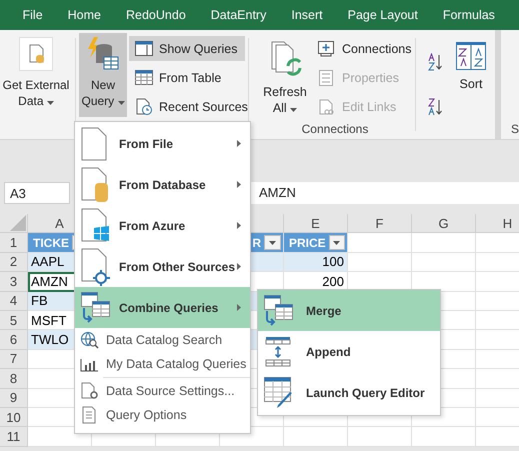 This screenshot has width=519, height=451. What do you see at coordinates (162, 364) in the screenshot?
I see `menu-item: My Data Catalog Queries` at bounding box center [162, 364].